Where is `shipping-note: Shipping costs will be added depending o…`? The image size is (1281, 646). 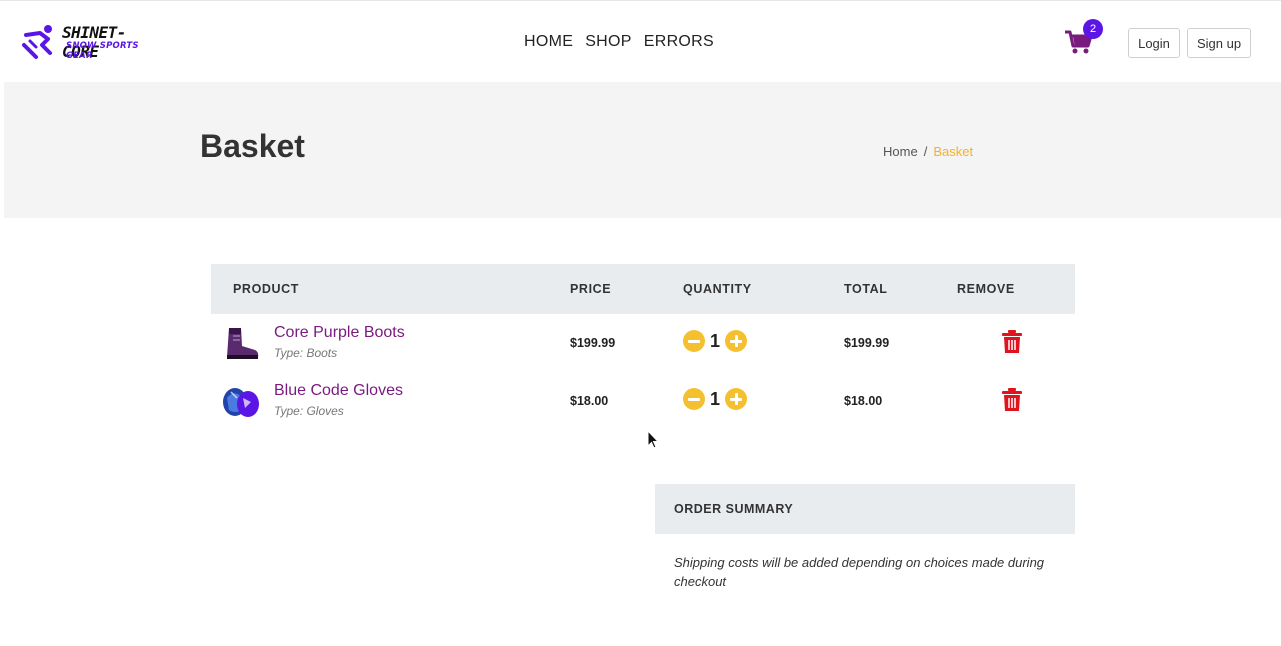
shipping-note: Shipping costs will be added depending o… is located at coordinates (859, 572).